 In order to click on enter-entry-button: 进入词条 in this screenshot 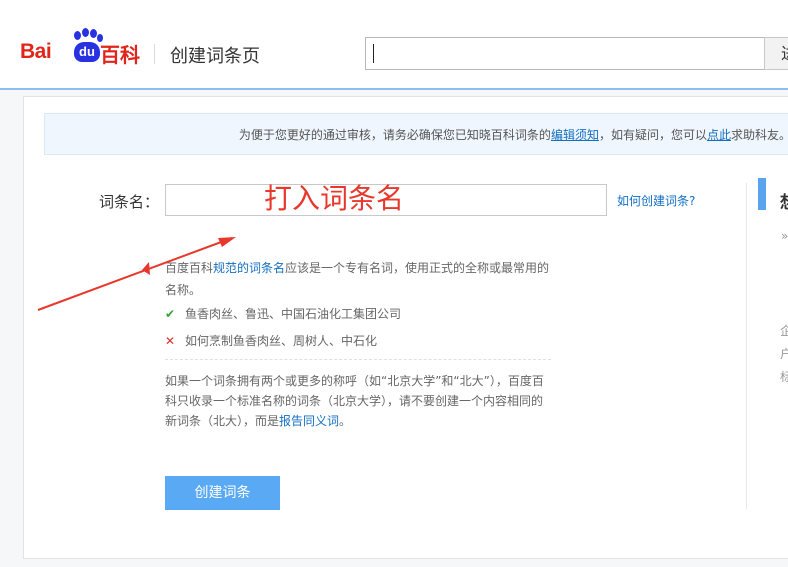, I will do `click(776, 53)`.